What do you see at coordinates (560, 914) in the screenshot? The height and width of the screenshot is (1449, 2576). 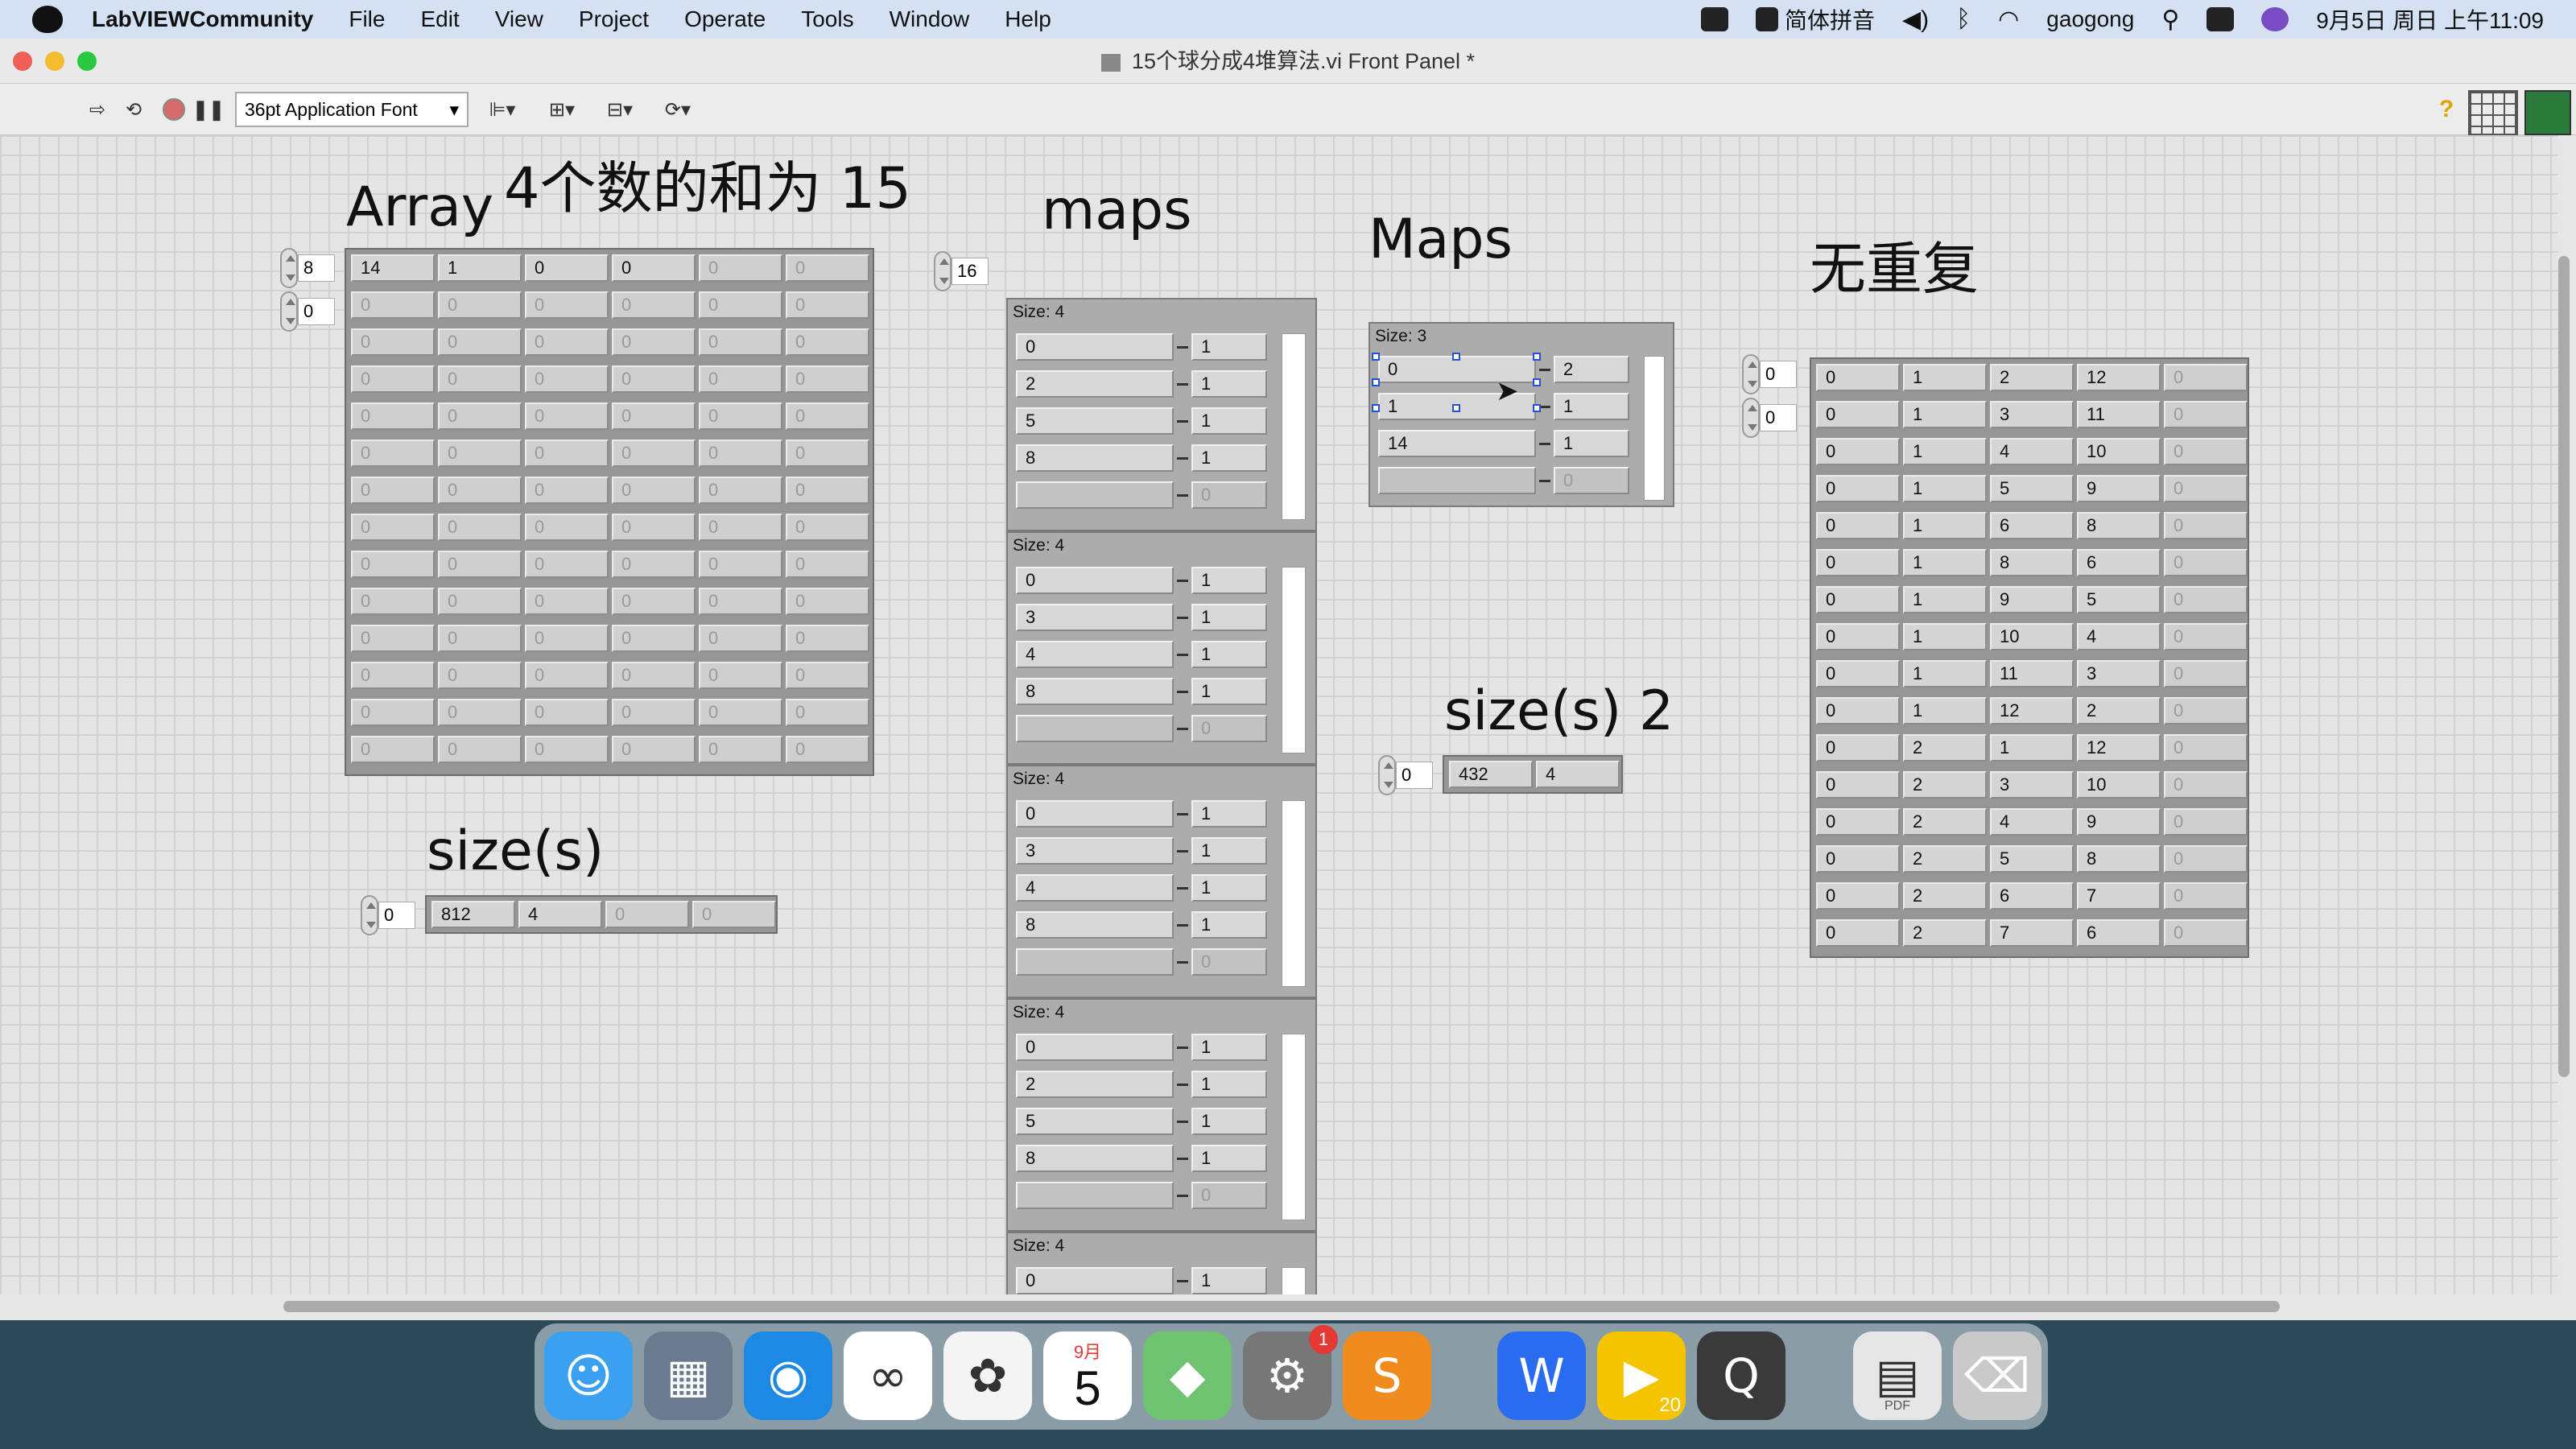 I see `sizes-cell: 4` at bounding box center [560, 914].